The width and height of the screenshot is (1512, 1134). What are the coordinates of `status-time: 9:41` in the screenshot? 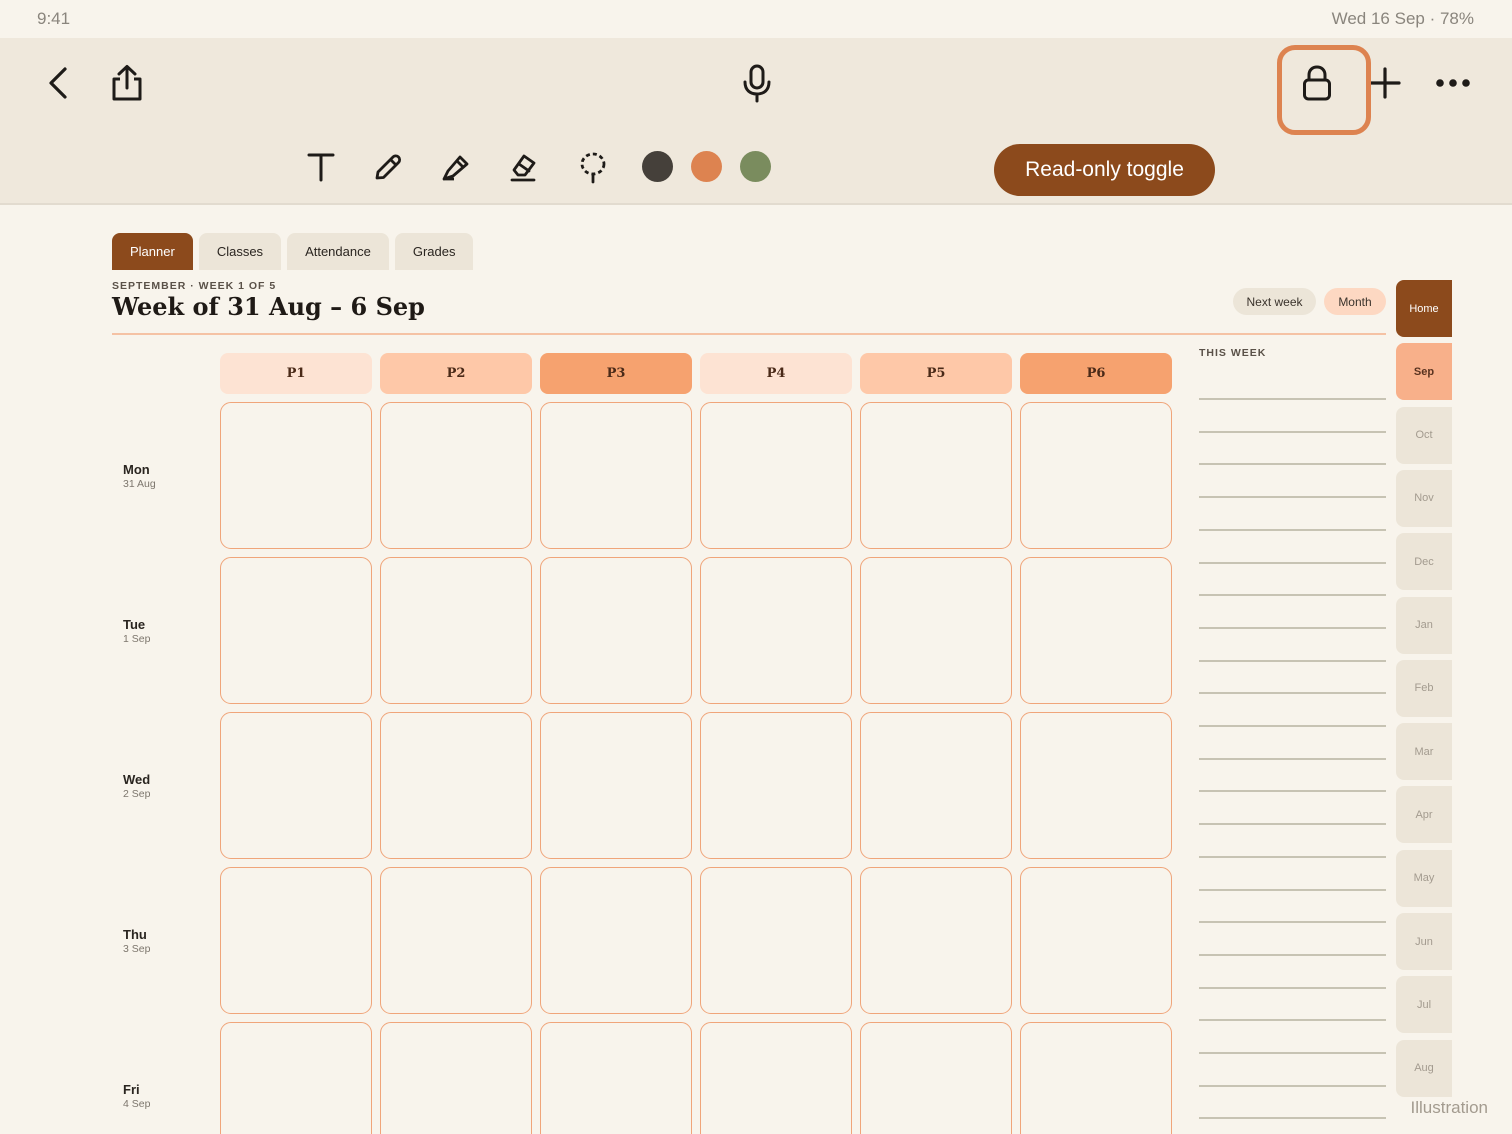 It's located at (54, 18).